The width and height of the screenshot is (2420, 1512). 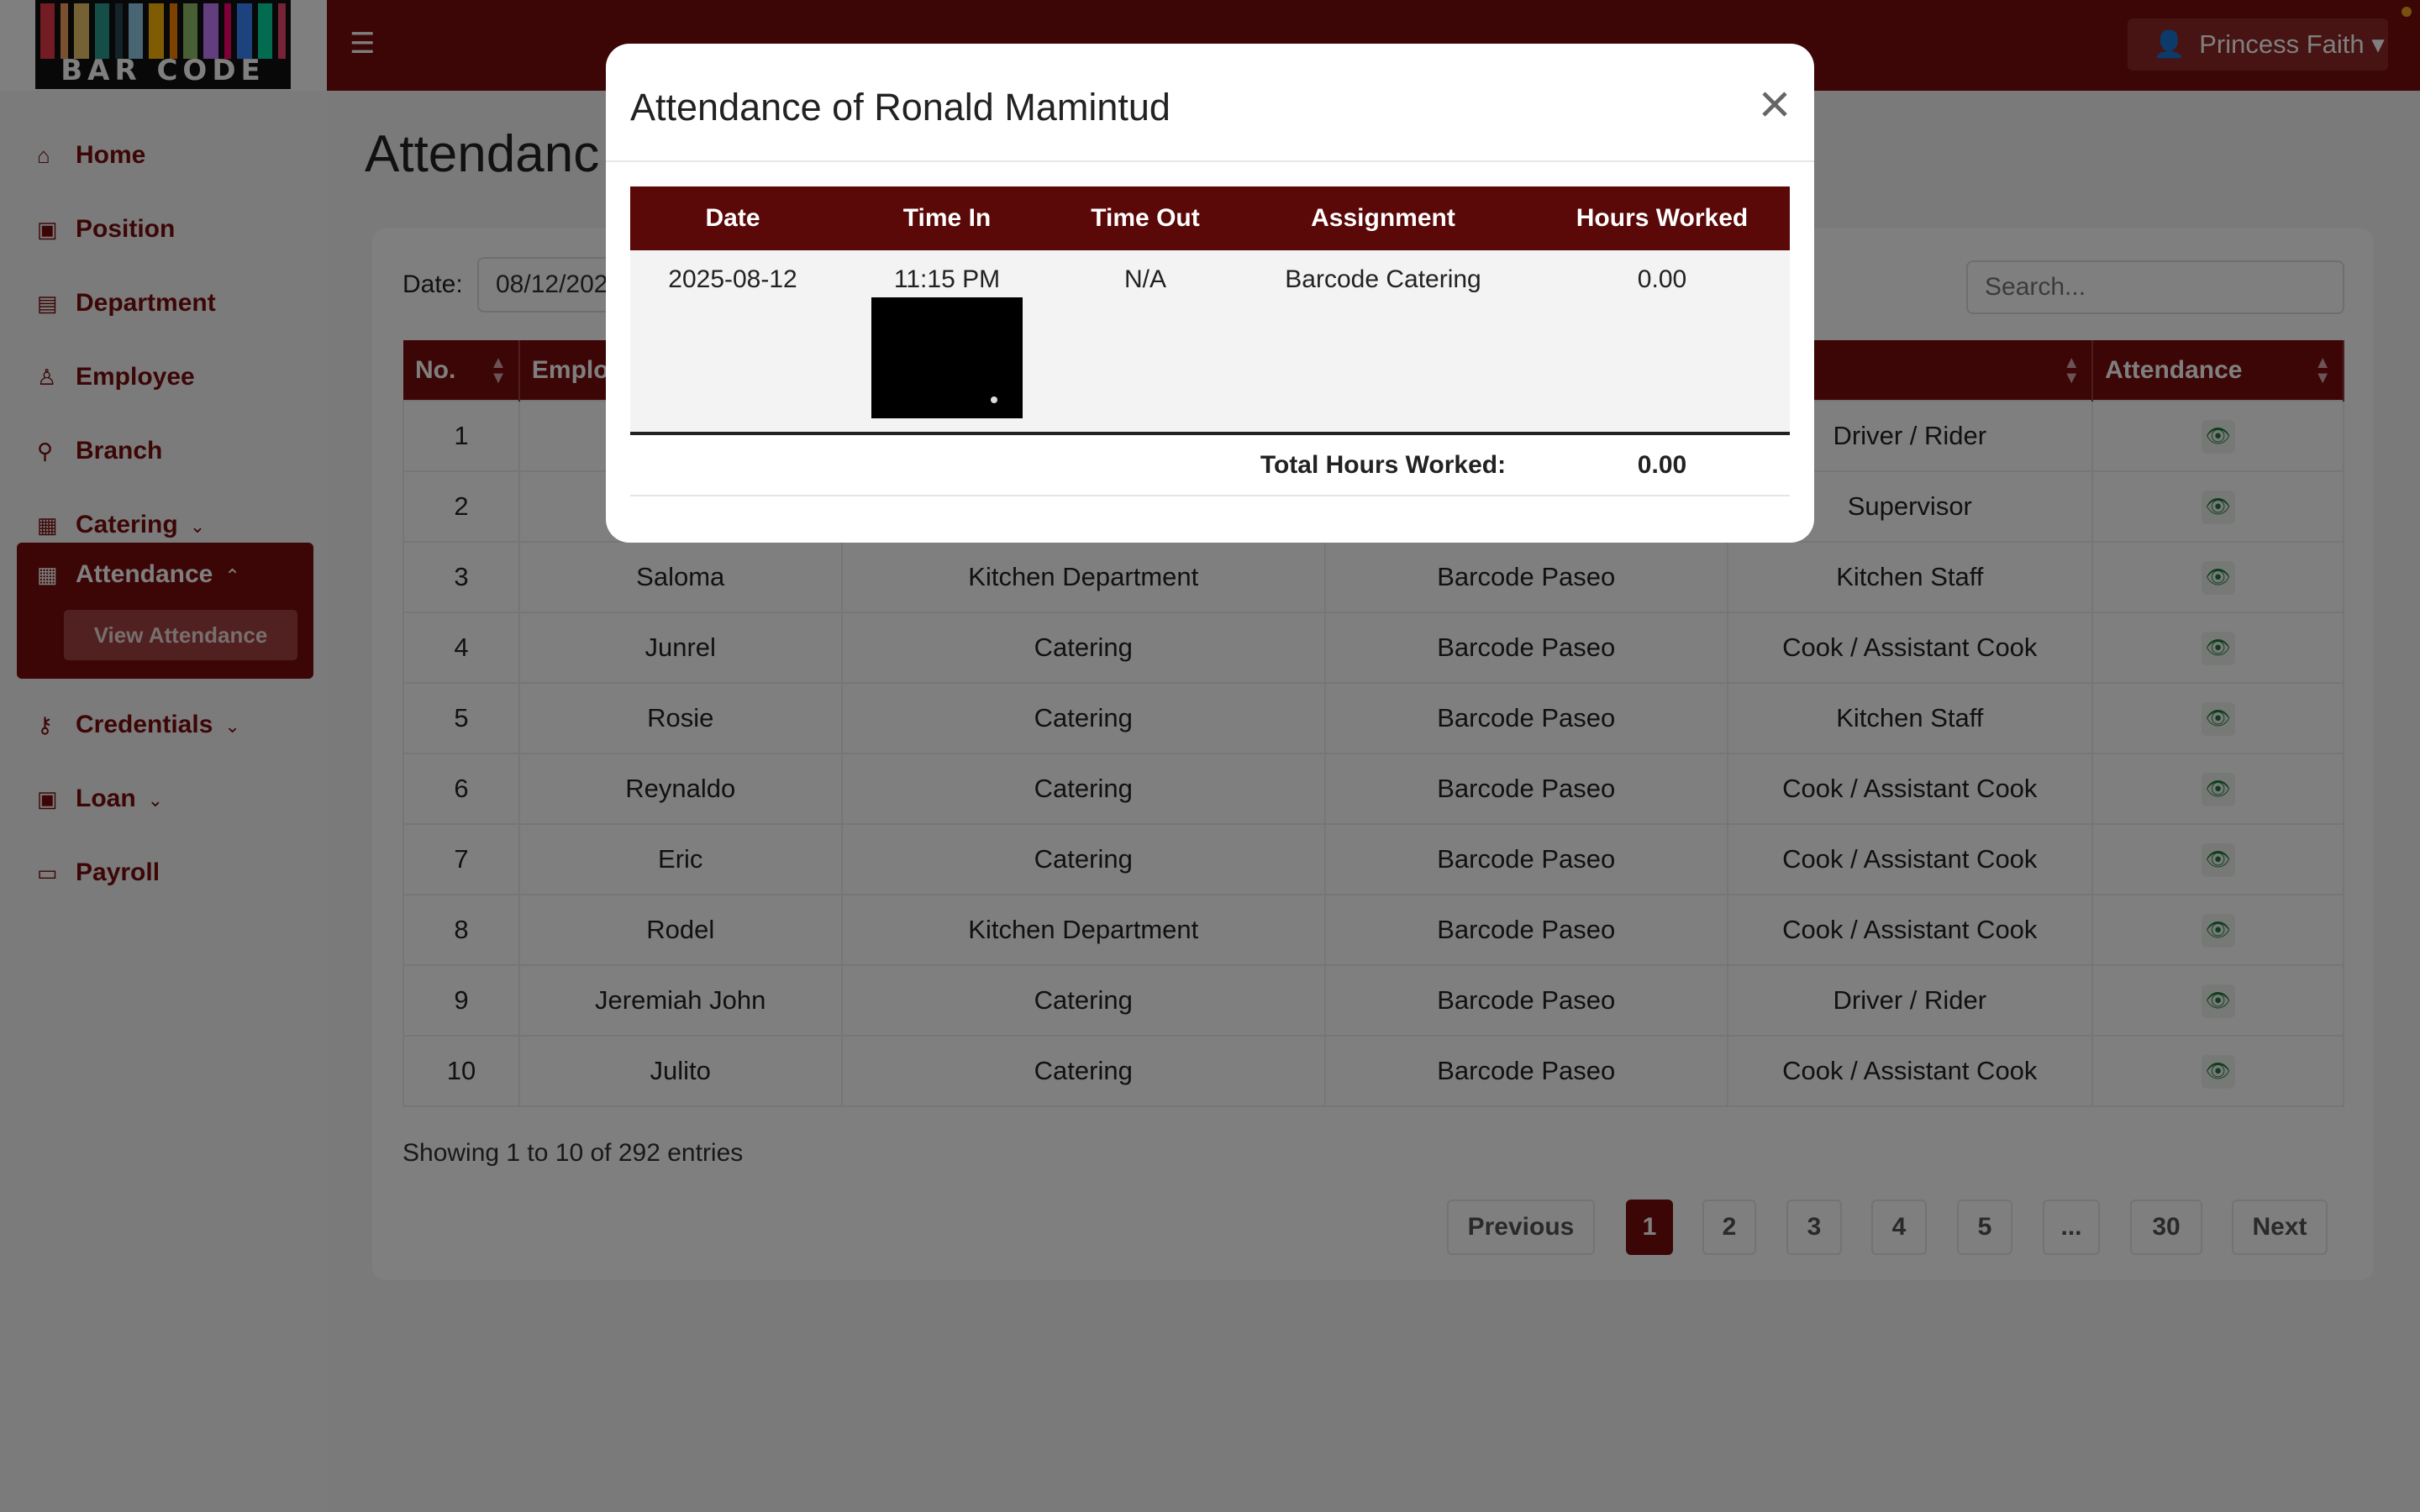 I want to click on column-header-date: Date, so click(x=733, y=218).